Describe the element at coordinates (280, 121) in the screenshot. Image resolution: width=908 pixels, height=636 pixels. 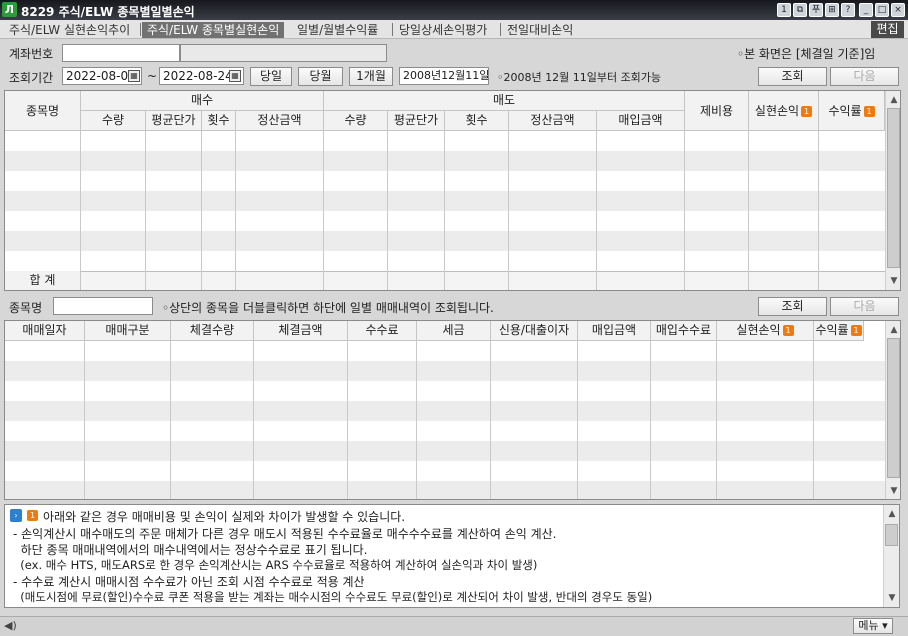
I see `col-header-buy-settle: 정산금액` at that location.